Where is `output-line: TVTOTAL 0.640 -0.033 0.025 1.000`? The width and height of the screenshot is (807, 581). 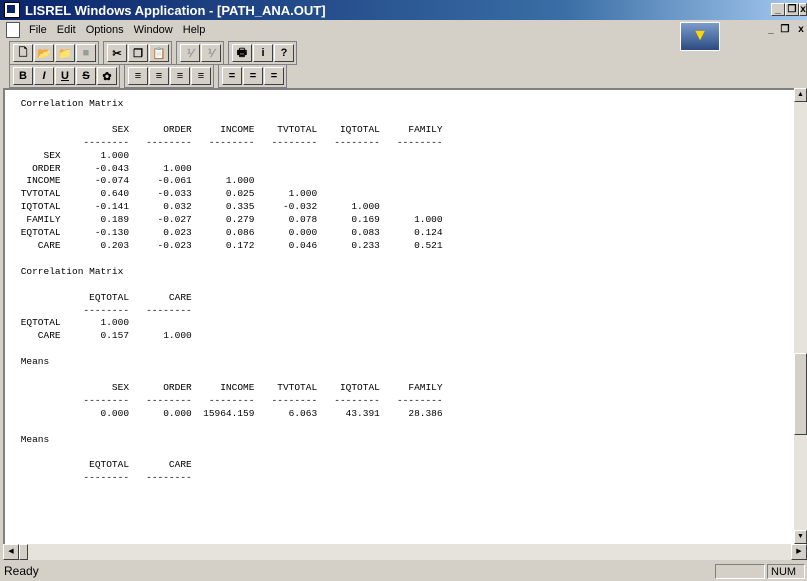 output-line: TVTOTAL 0.640 -0.033 0.025 1.000 is located at coordinates (166, 194).